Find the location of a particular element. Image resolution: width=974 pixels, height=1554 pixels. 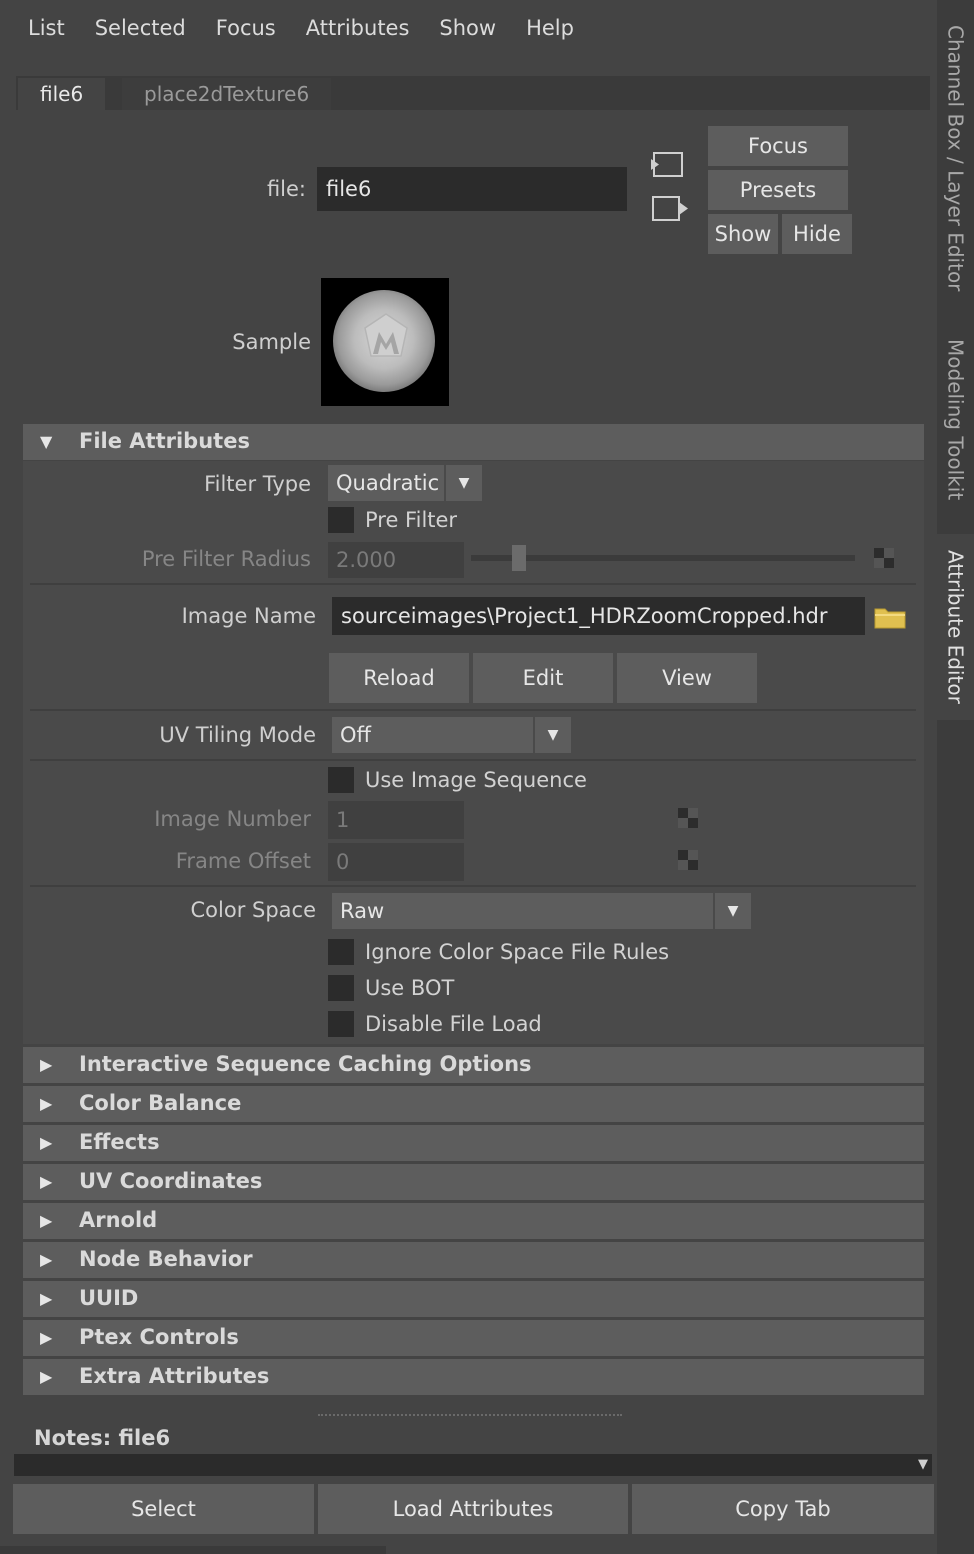

node-tab-bar: file6 place2dTexture6 is located at coordinates (473, 93).